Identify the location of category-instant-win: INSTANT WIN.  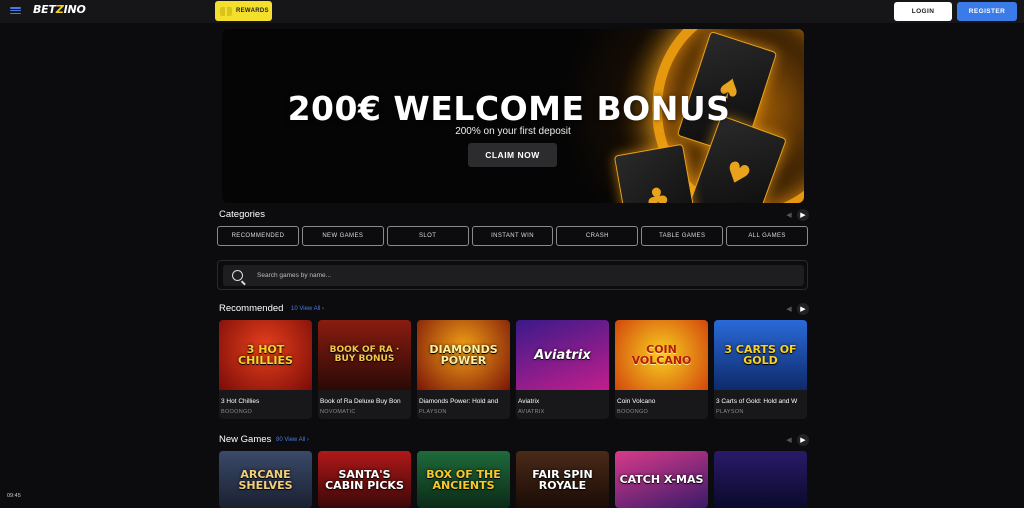
(512, 236).